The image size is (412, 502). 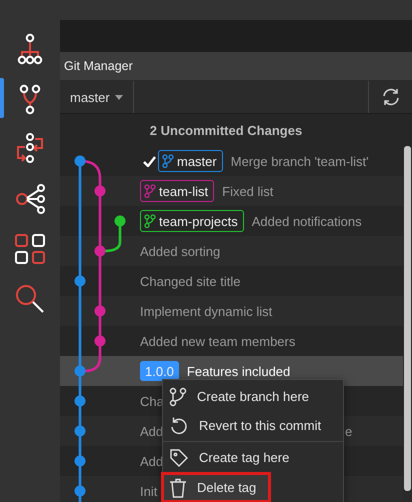 I want to click on commit-message: Fixed list, so click(x=248, y=191).